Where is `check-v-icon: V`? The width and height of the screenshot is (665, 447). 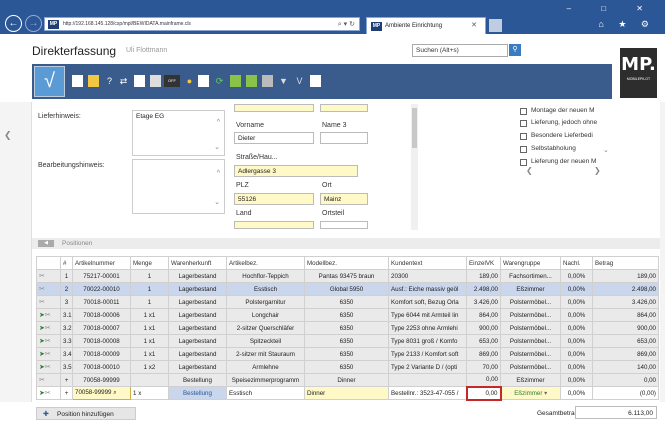 check-v-icon: V is located at coordinates (299, 81).